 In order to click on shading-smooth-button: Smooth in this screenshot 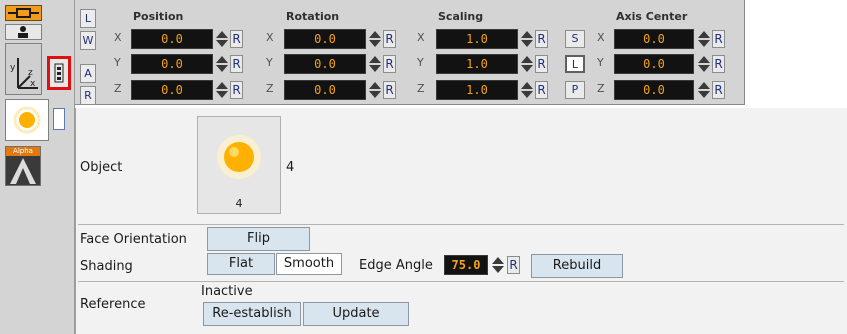, I will do `click(309, 264)`.